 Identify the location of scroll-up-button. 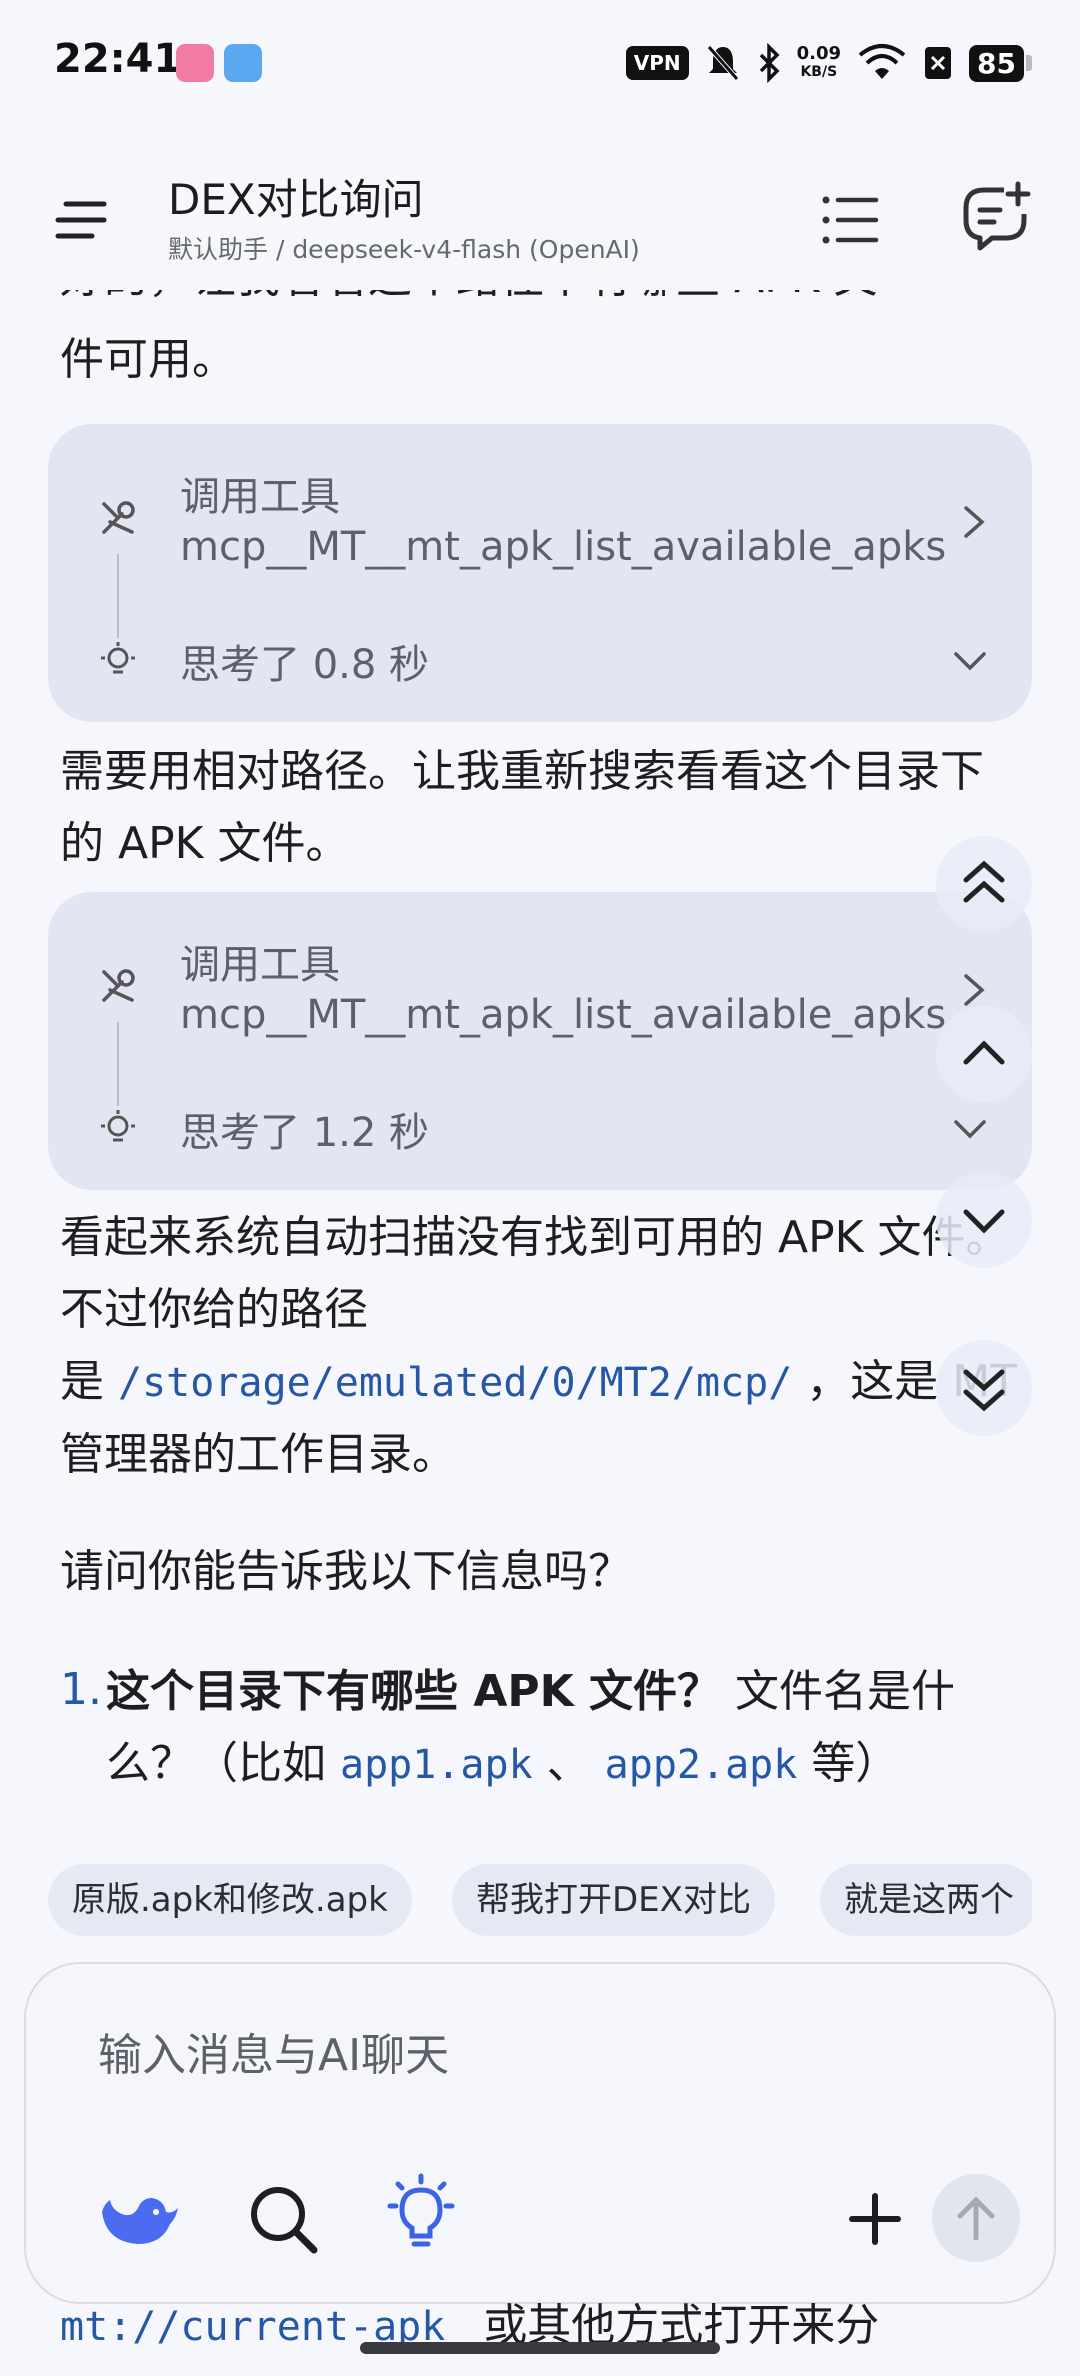
(984, 1054).